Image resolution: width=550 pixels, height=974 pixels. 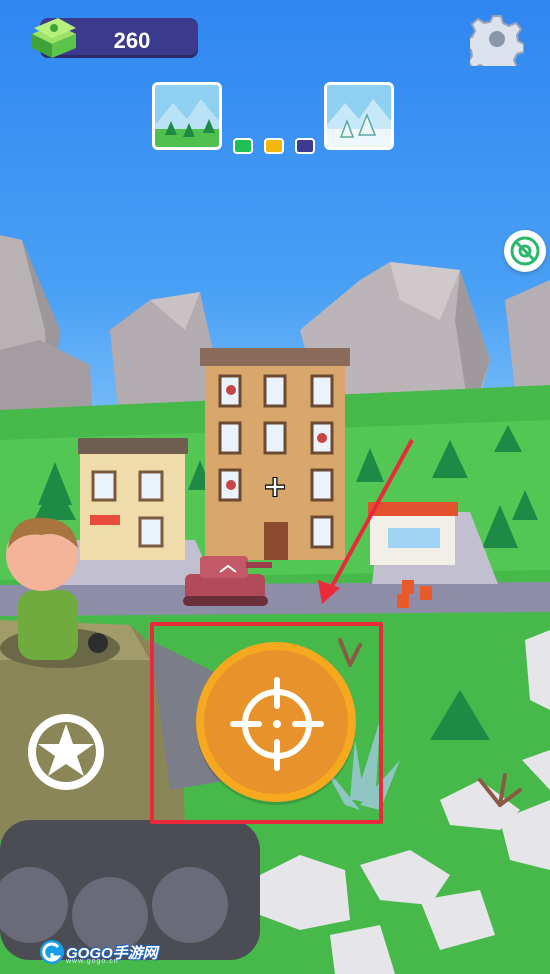 What do you see at coordinates (275, 454) in the screenshot?
I see `apartment-building` at bounding box center [275, 454].